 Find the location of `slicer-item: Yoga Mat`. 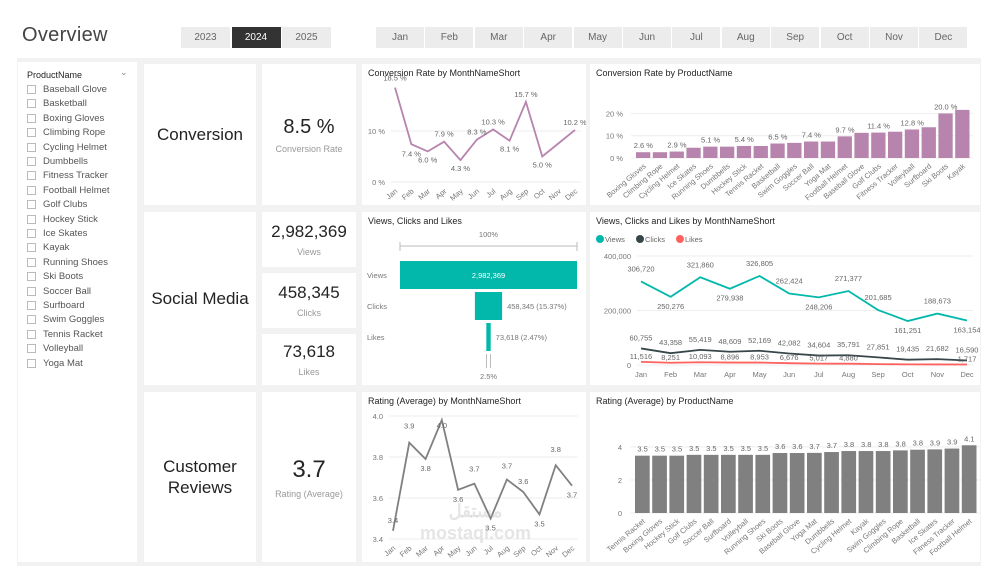

slicer-item: Yoga Mat is located at coordinates (55, 363).